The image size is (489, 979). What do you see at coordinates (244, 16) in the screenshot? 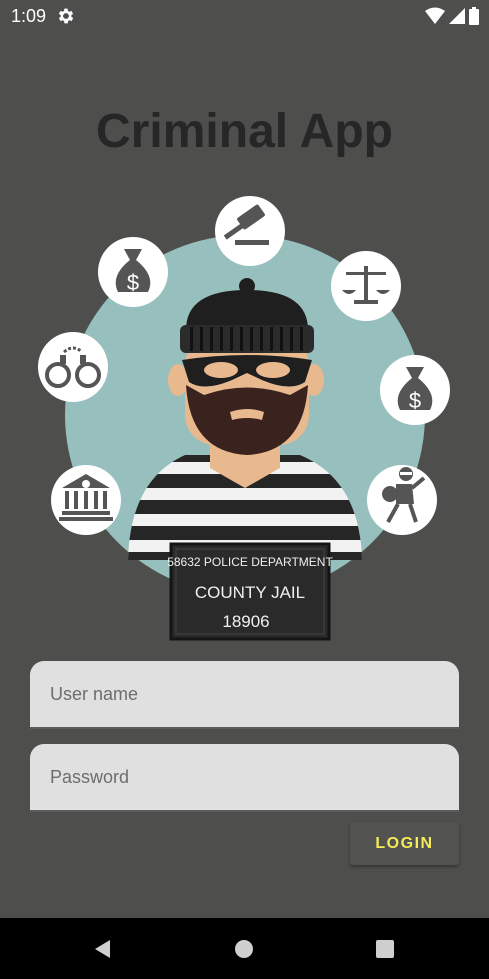
I see `status-bar: 1:09` at bounding box center [244, 16].